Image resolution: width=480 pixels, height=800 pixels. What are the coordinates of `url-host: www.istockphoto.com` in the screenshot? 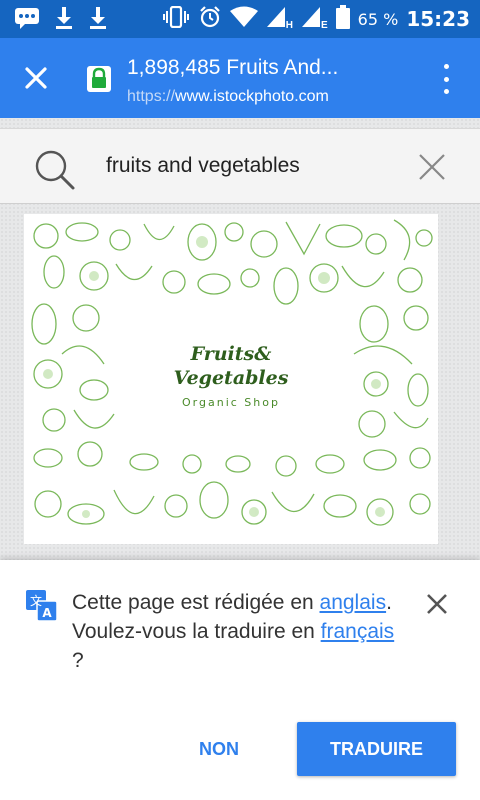 It's located at (252, 96).